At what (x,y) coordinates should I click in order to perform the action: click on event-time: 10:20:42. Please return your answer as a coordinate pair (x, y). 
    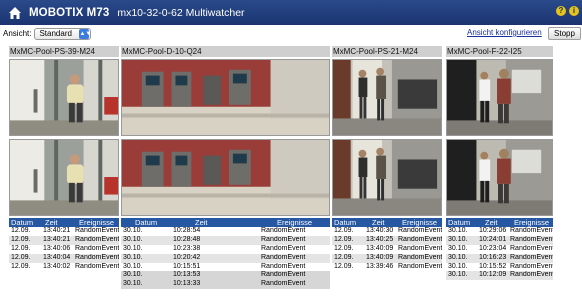
    Looking at the image, I should click on (187, 257).